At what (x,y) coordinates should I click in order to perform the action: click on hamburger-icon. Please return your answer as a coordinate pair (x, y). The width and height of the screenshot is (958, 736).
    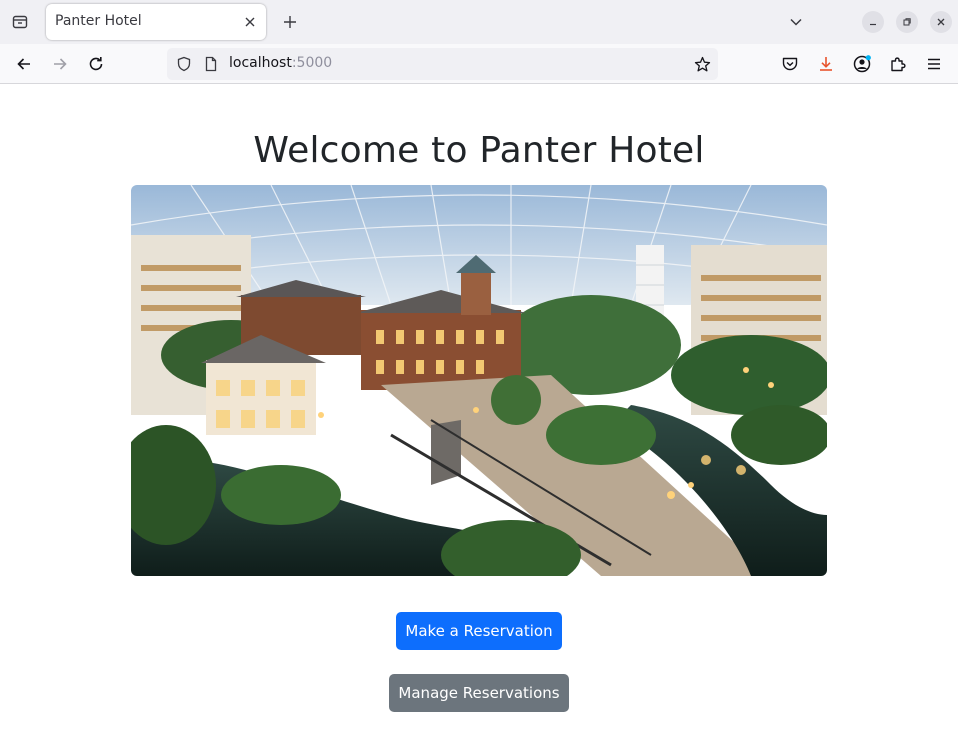
    Looking at the image, I should click on (934, 64).